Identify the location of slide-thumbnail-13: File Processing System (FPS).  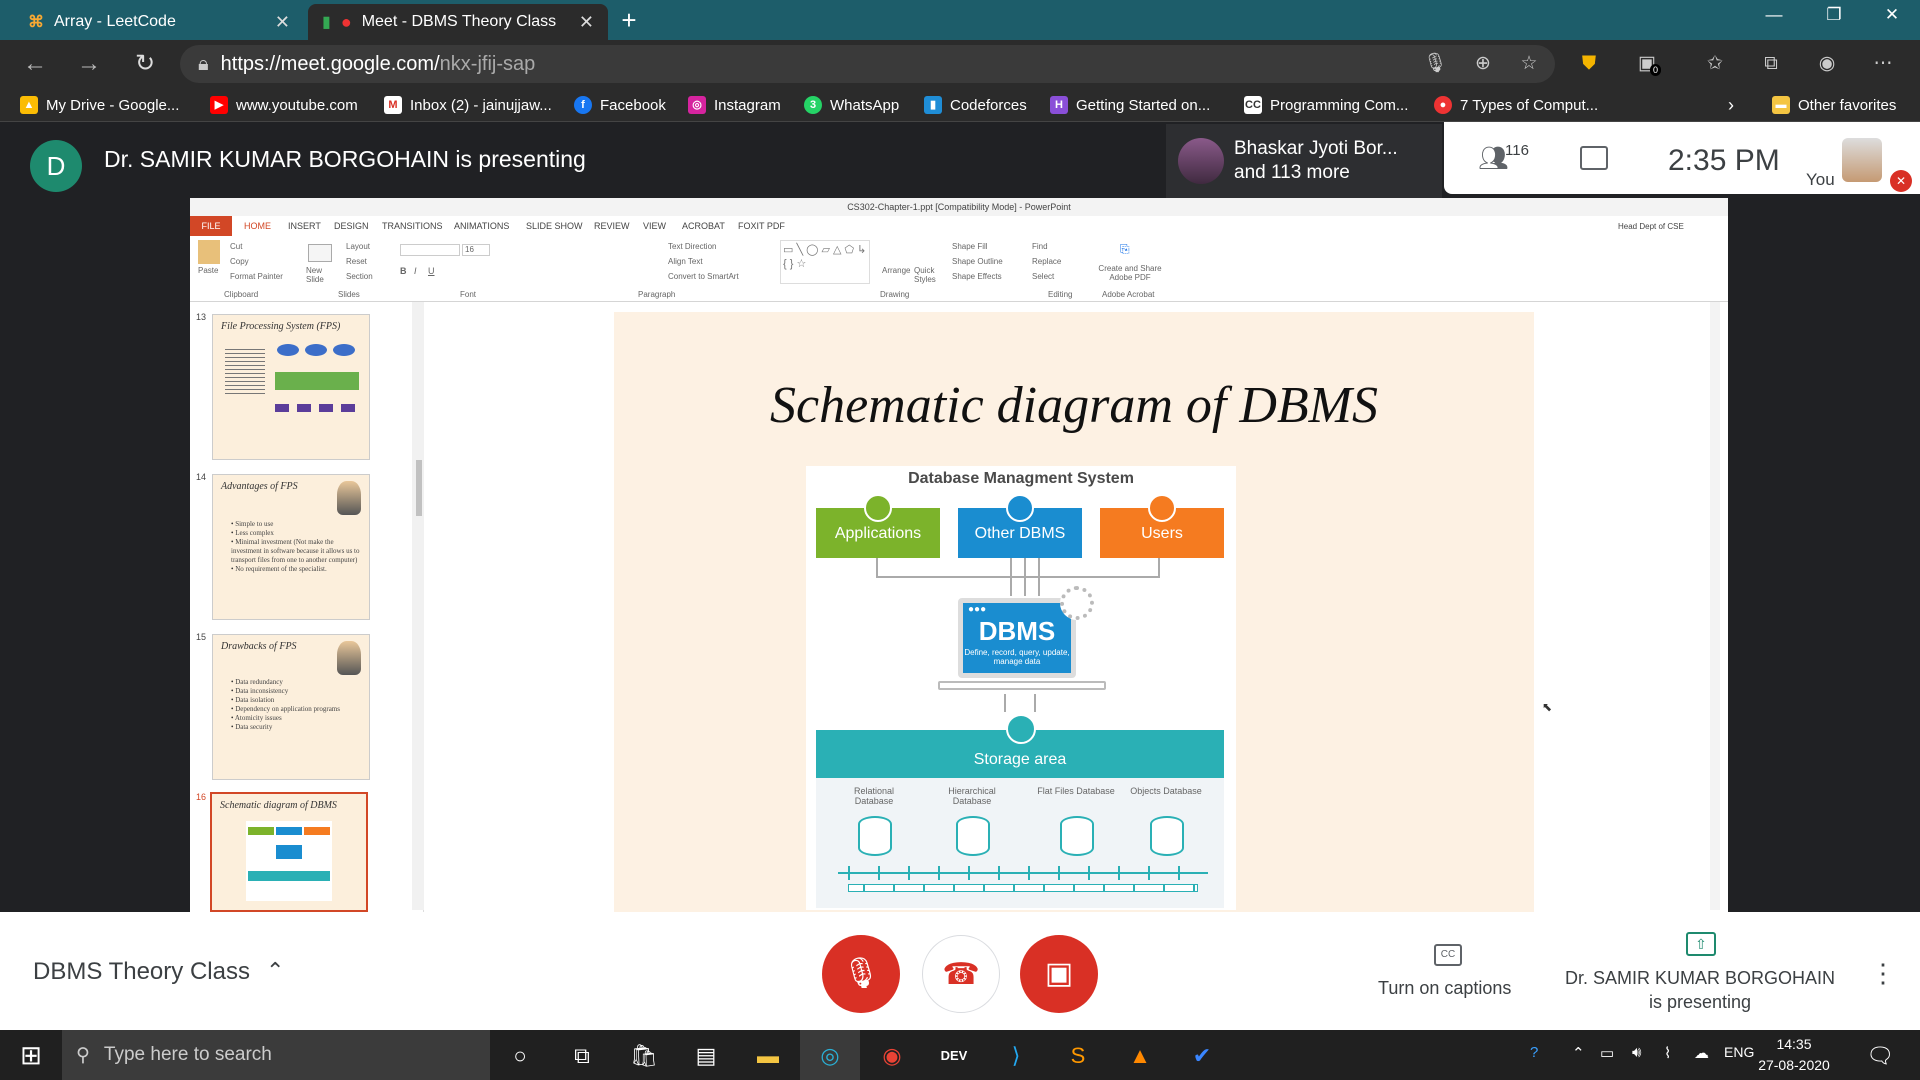
(291, 387).